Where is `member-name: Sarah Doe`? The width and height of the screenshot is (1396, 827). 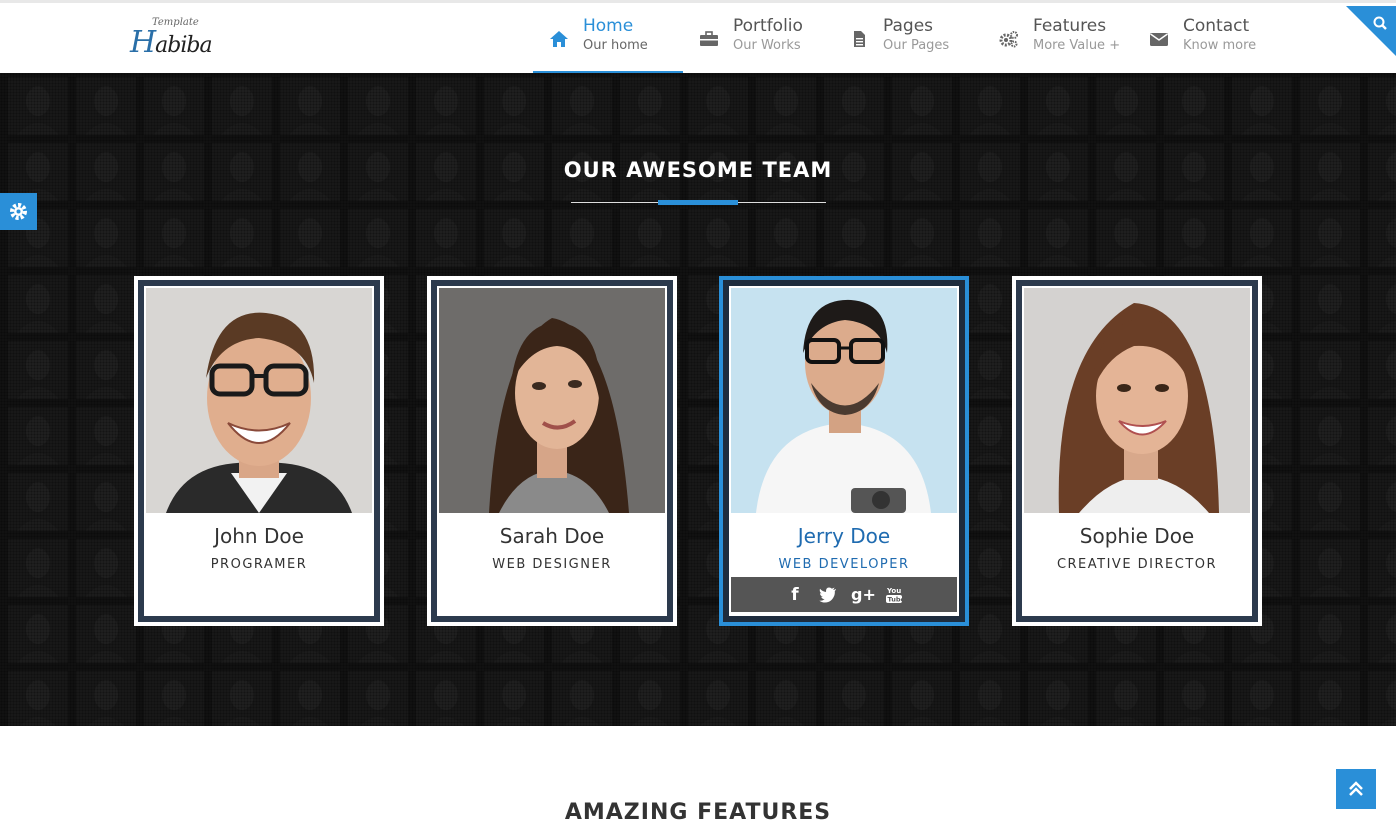
member-name: Sarah Doe is located at coordinates (552, 536).